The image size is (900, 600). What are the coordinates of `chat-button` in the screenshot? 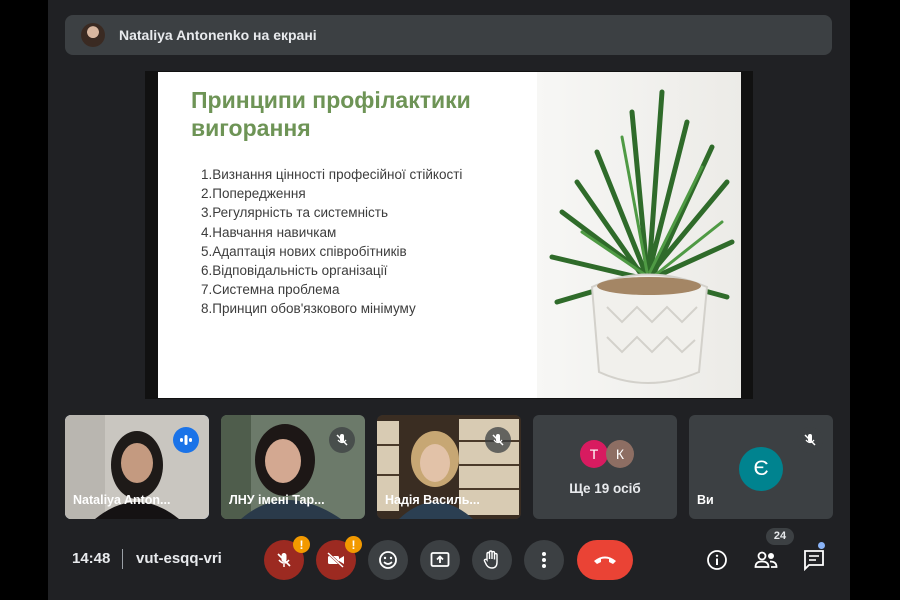 It's located at (814, 560).